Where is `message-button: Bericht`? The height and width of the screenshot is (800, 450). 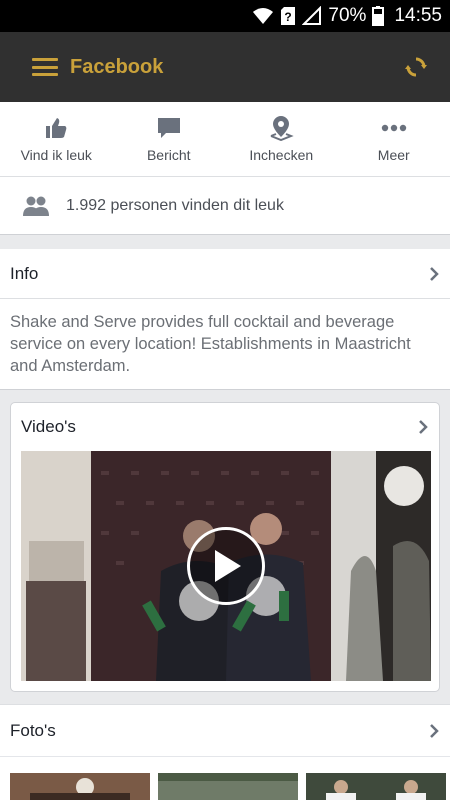 message-button: Bericht is located at coordinates (169, 139).